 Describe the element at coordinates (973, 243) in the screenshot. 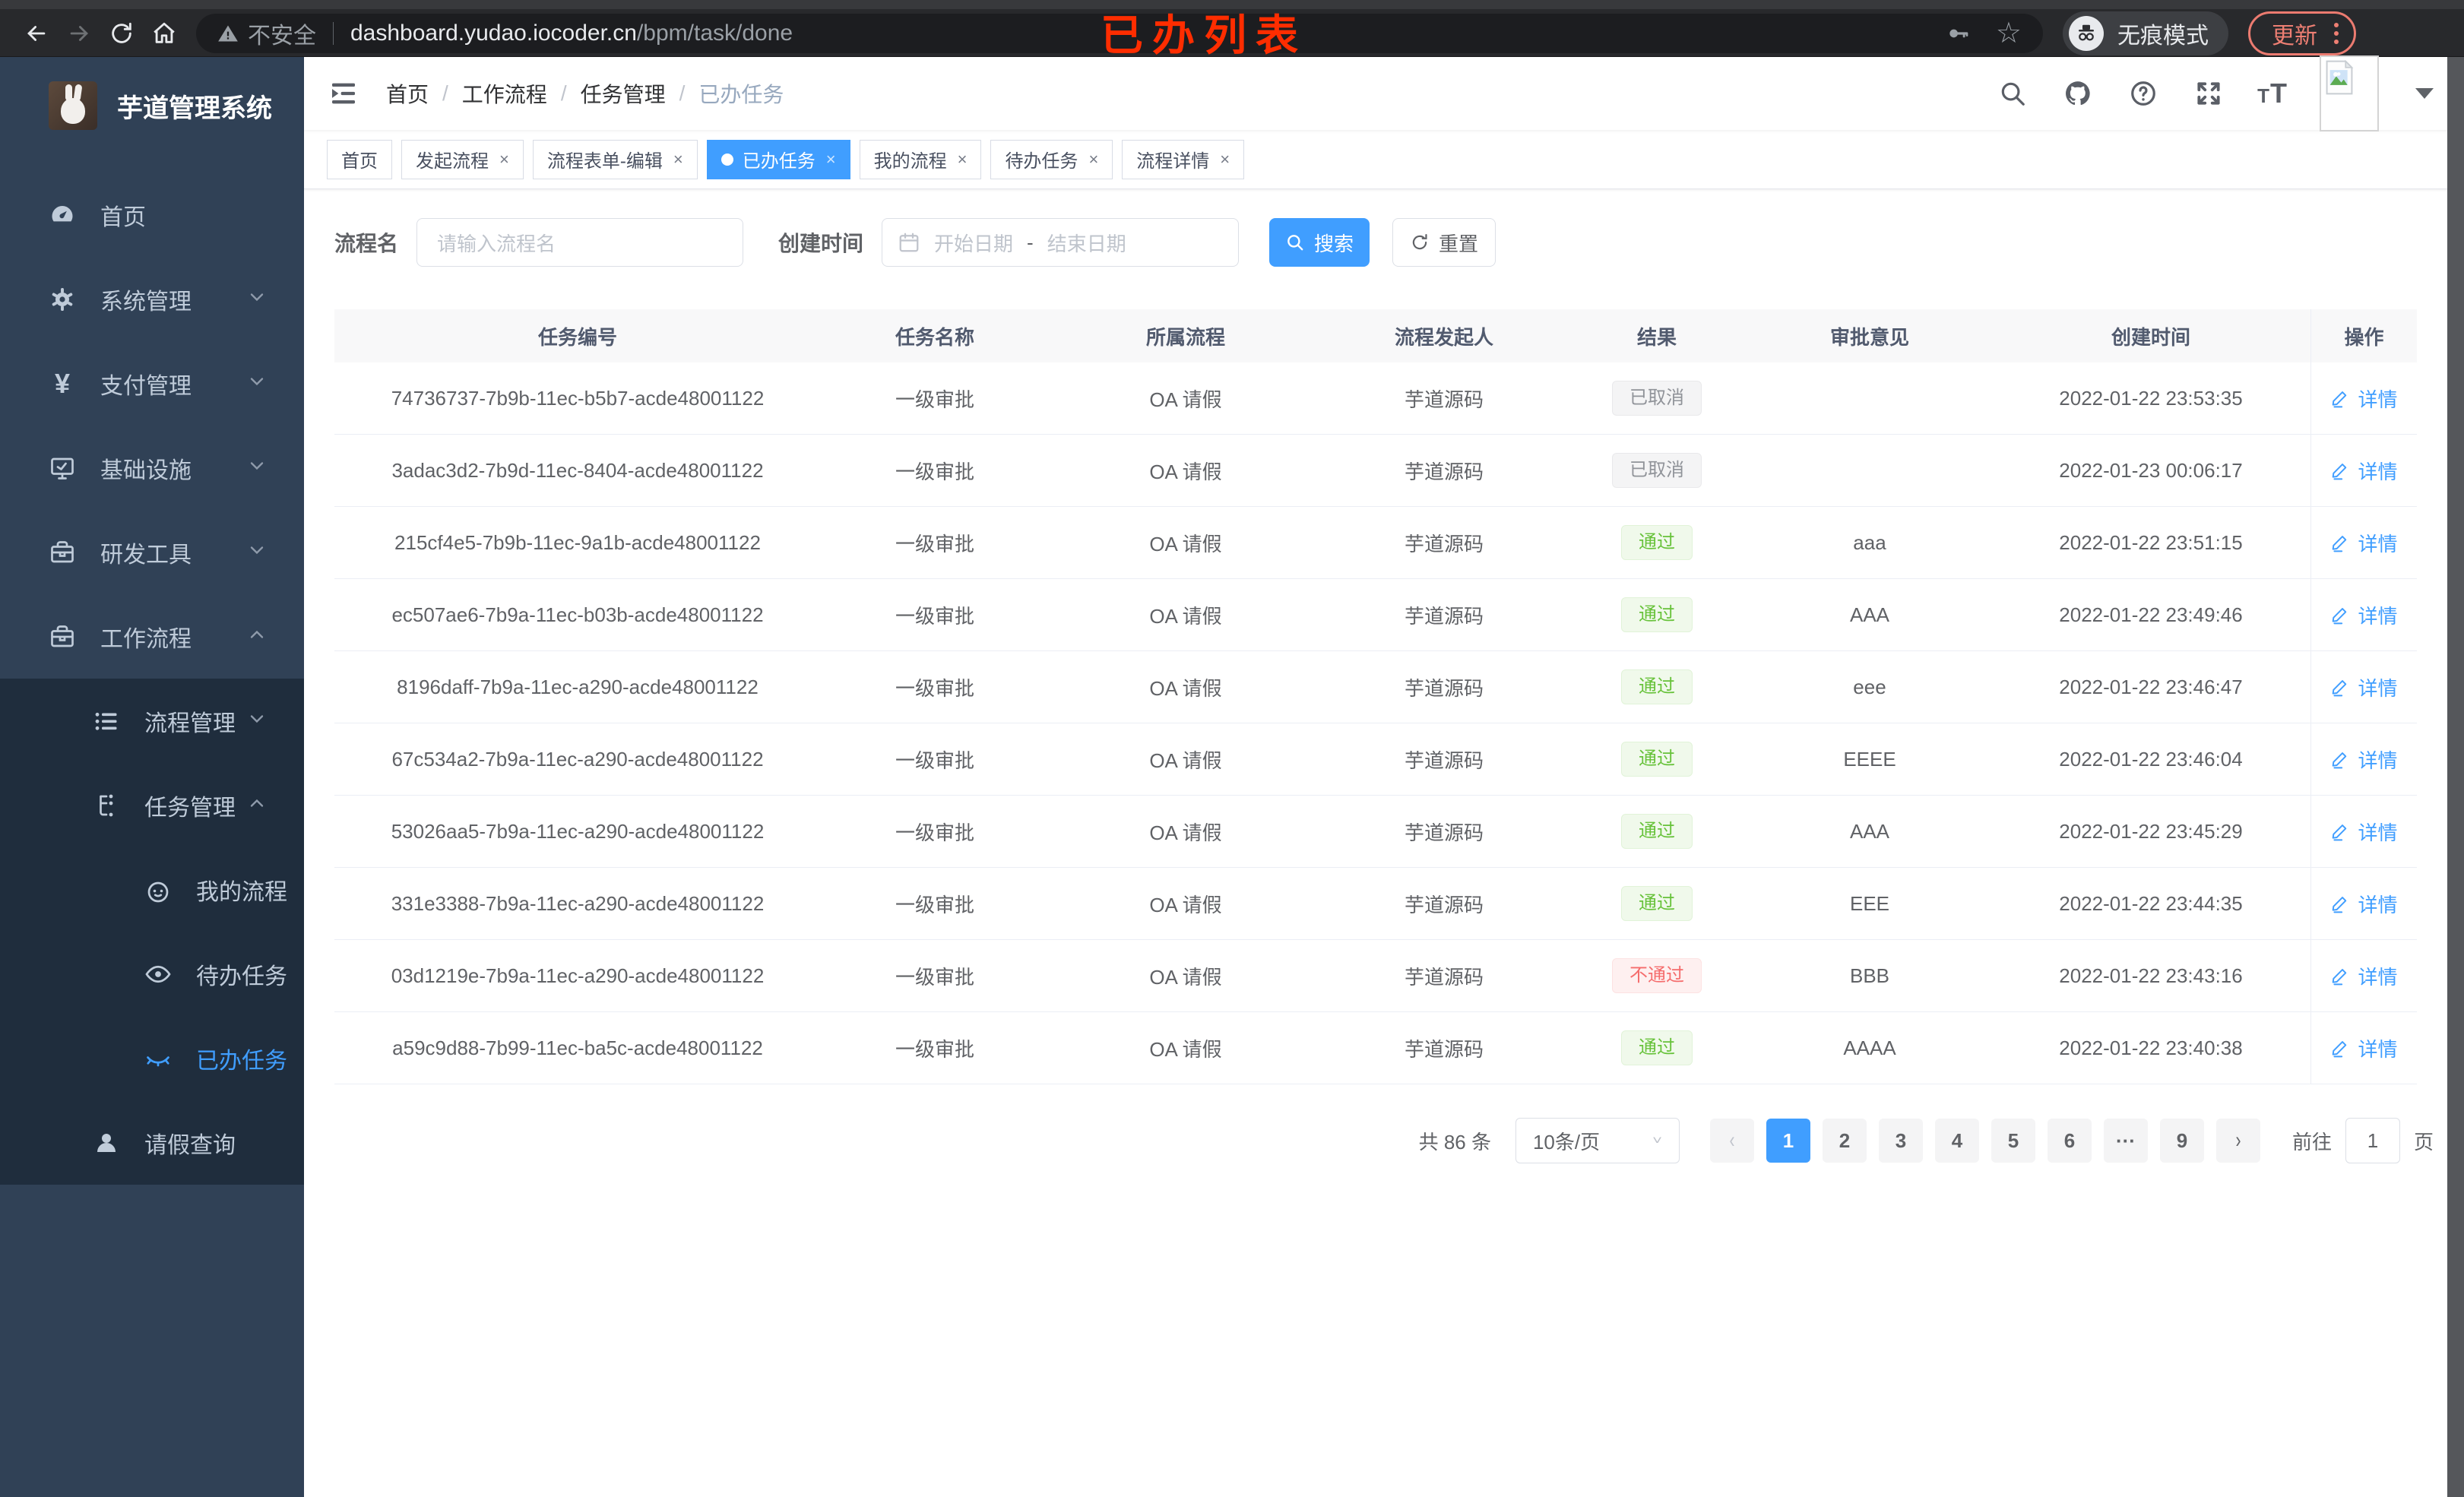

I see `start-date-placeholder: 开始日期` at that location.